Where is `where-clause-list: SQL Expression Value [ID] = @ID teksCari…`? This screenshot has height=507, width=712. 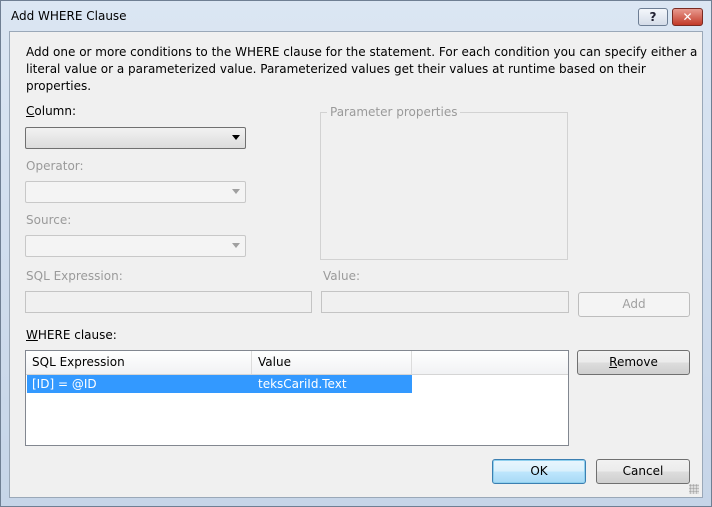 where-clause-list: SQL Expression Value [ID] = @ID teksCari… is located at coordinates (297, 398).